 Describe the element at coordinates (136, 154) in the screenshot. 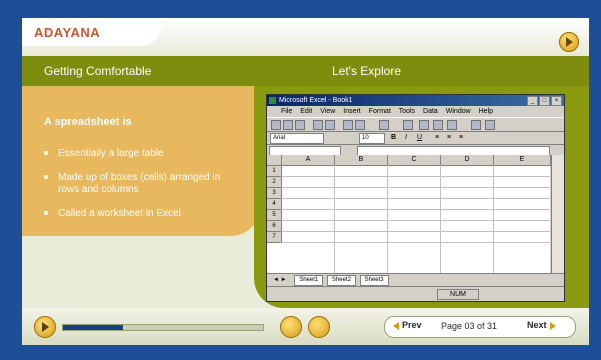

I see `lesson-bullet: Essentially a large table` at that location.